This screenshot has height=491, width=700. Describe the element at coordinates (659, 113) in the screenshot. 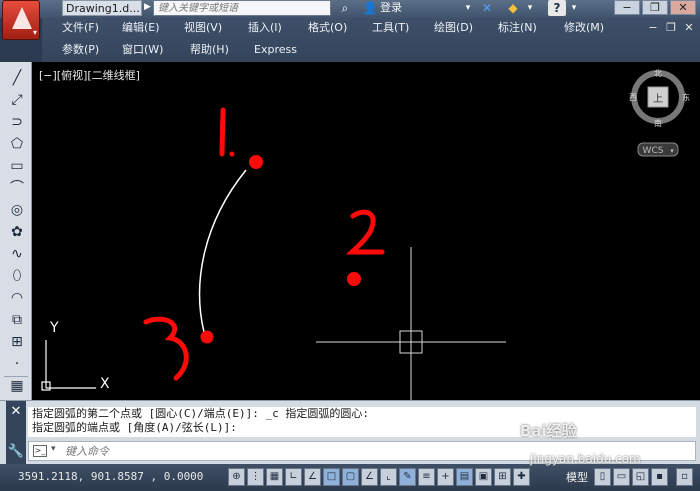

I see `viewcube: 上 北 南 东 西 WCS ▾` at that location.